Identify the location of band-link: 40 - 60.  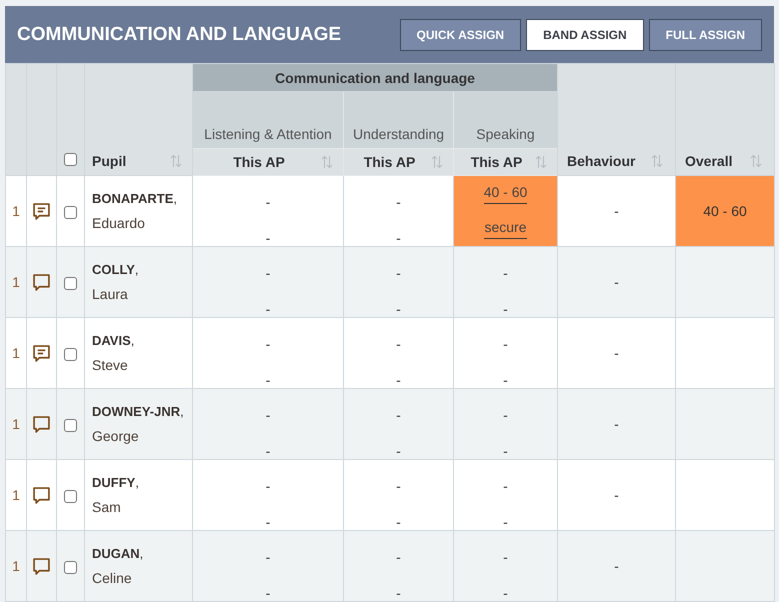
(506, 194).